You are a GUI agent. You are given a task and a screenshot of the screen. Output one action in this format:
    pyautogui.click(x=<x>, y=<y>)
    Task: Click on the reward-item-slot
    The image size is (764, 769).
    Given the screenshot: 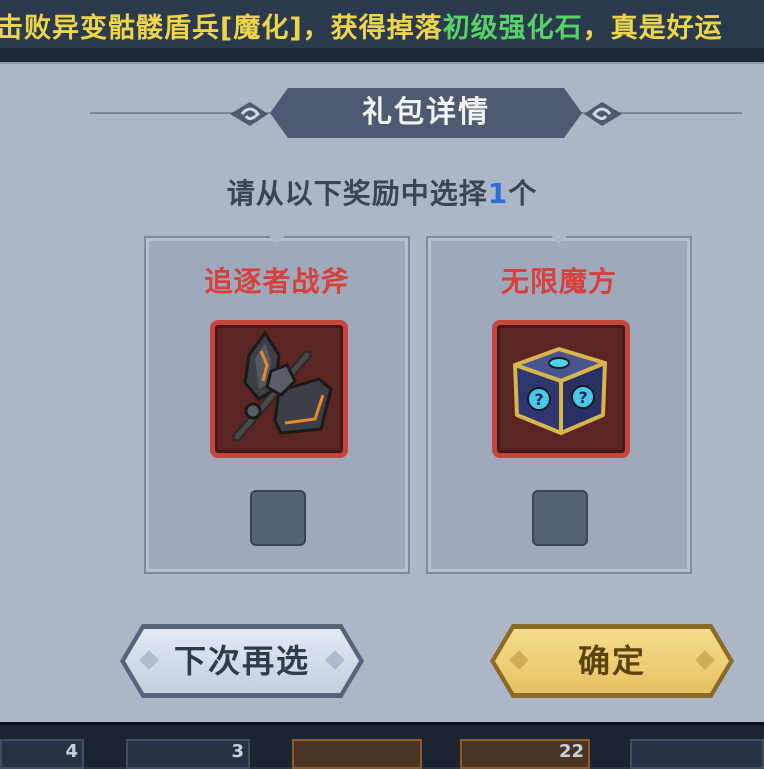 What is the action you would take?
    pyautogui.click(x=279, y=389)
    